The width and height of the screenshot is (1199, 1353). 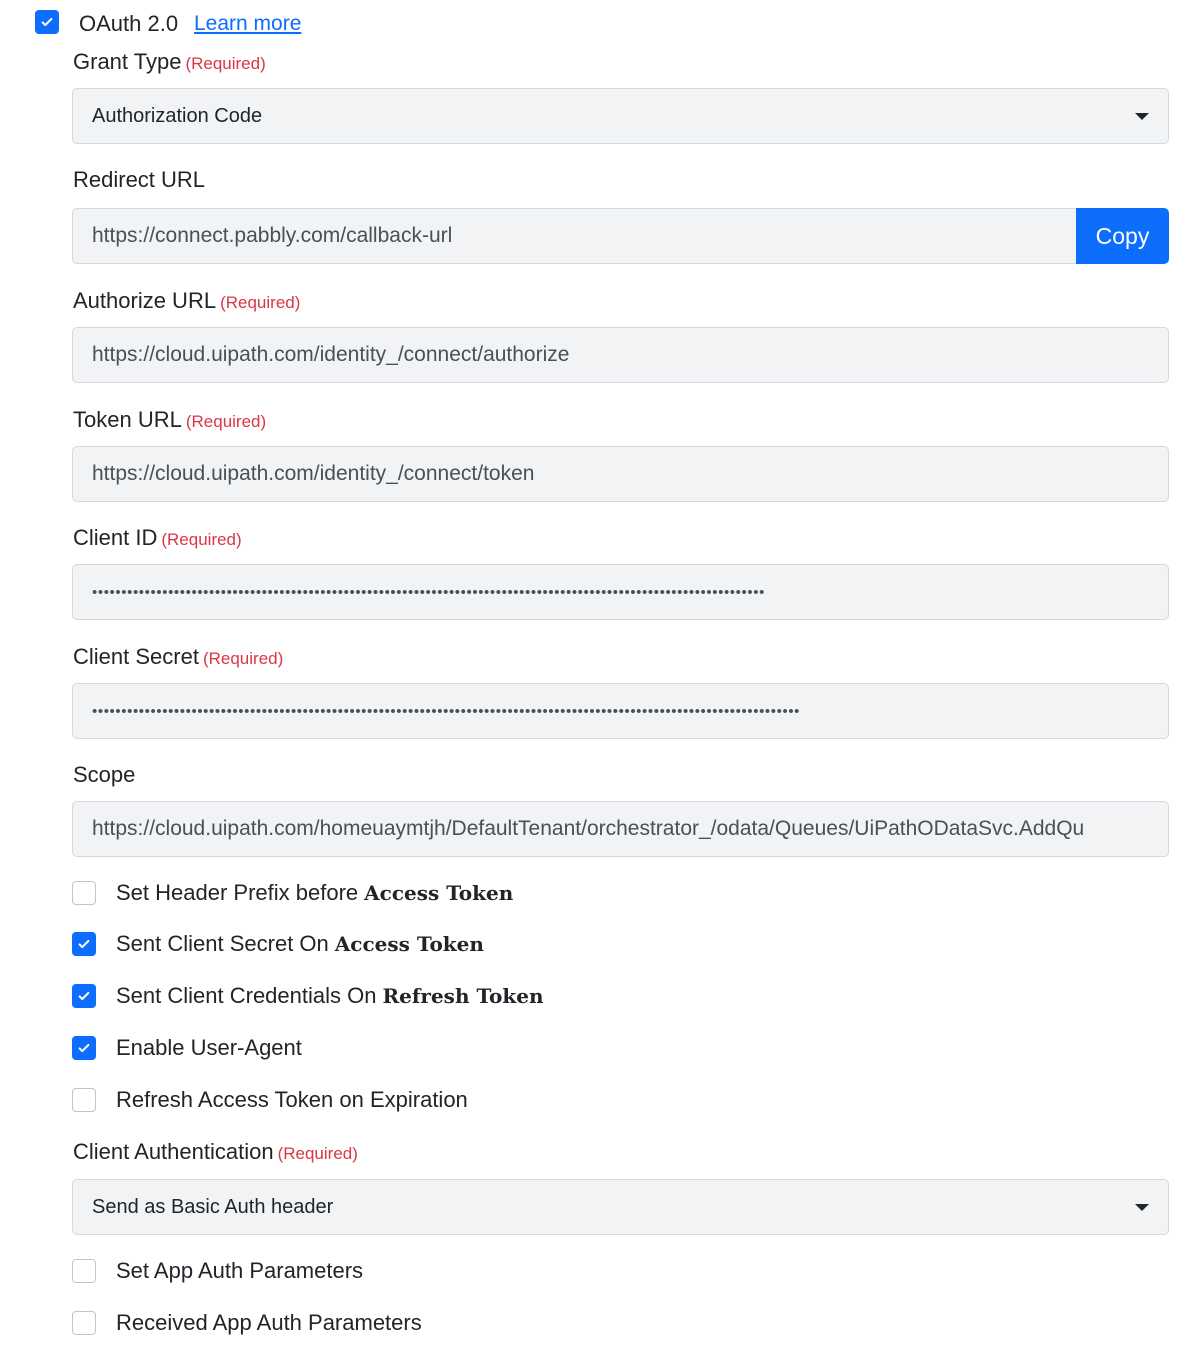 I want to click on client-auth-select: Send as Basic Auth header, so click(x=620, y=1207).